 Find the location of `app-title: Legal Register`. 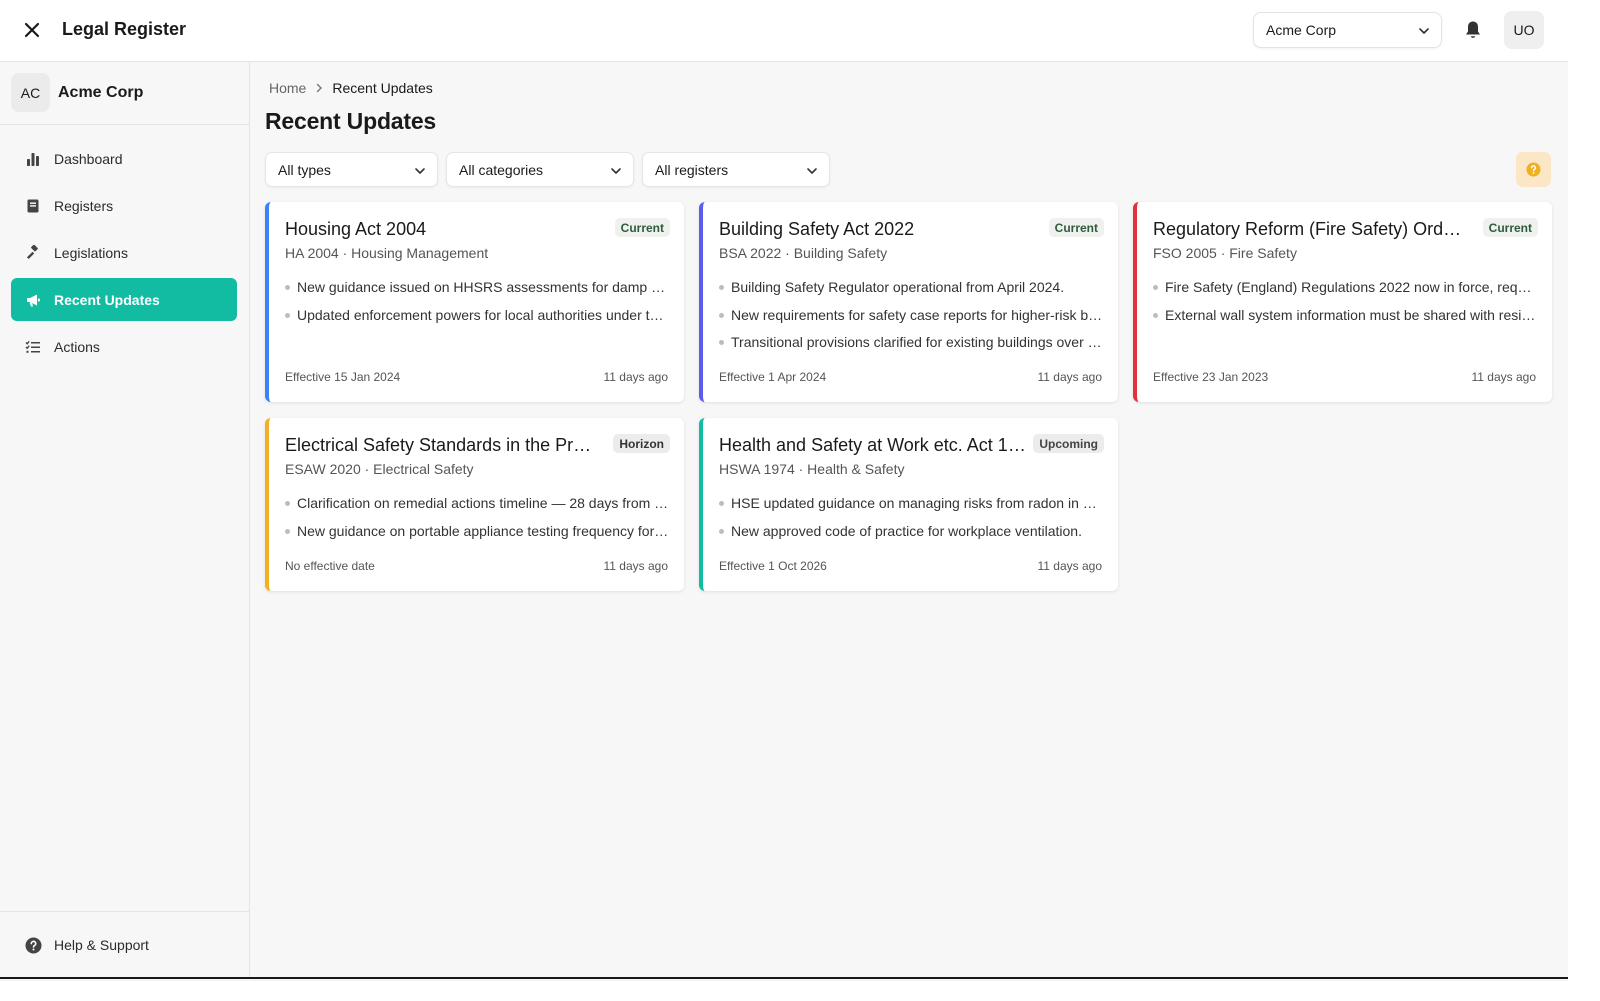

app-title: Legal Register is located at coordinates (124, 29).